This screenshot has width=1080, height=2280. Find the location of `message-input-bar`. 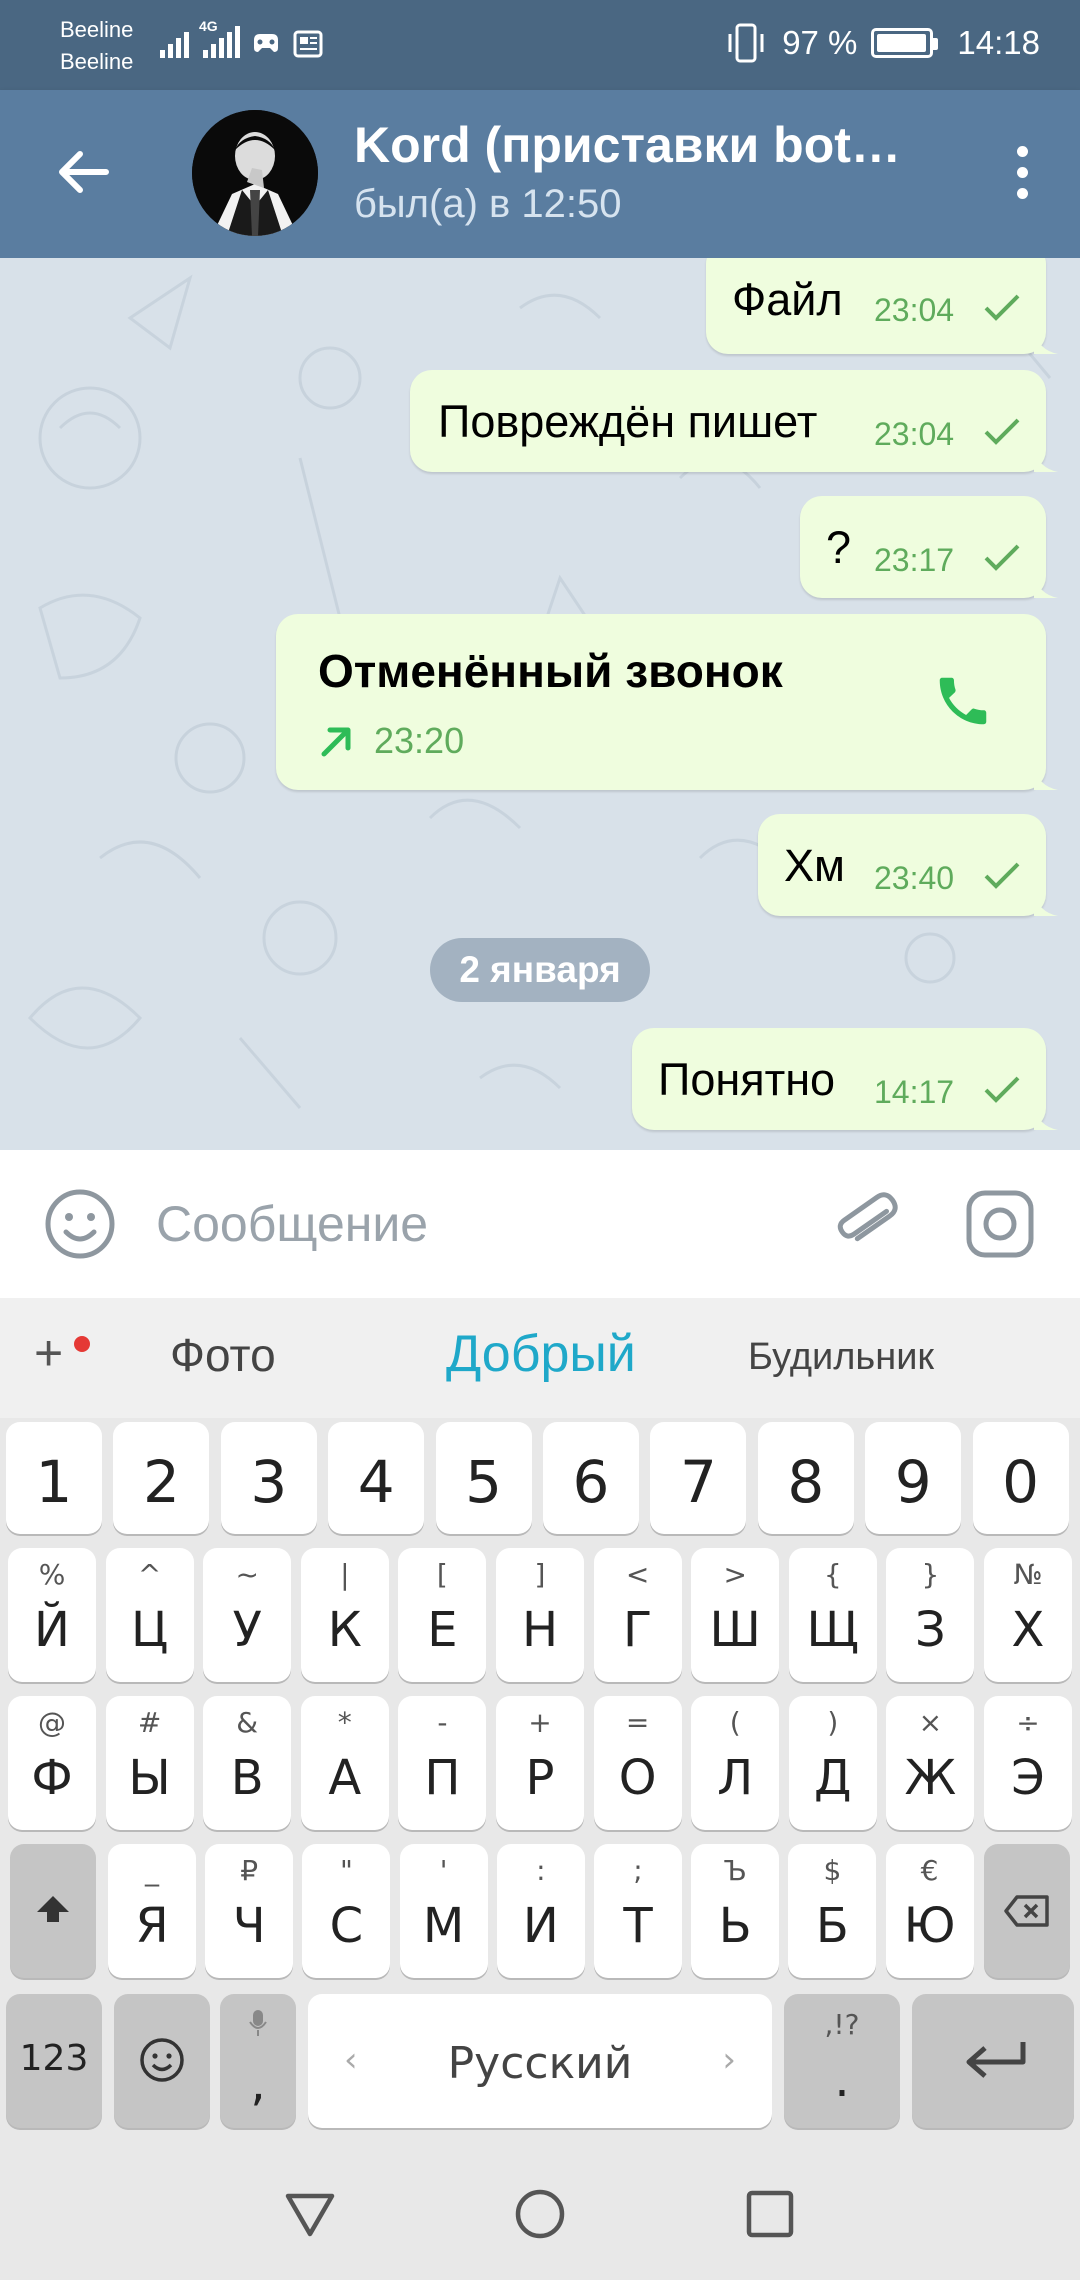

message-input-bar is located at coordinates (540, 1224).